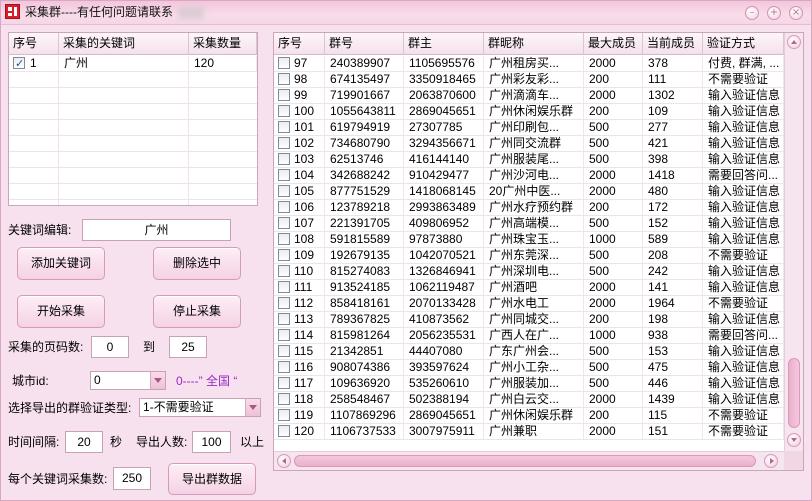  What do you see at coordinates (613, 43) in the screenshot?
I see `column-header-max-members: 最大成员` at bounding box center [613, 43].